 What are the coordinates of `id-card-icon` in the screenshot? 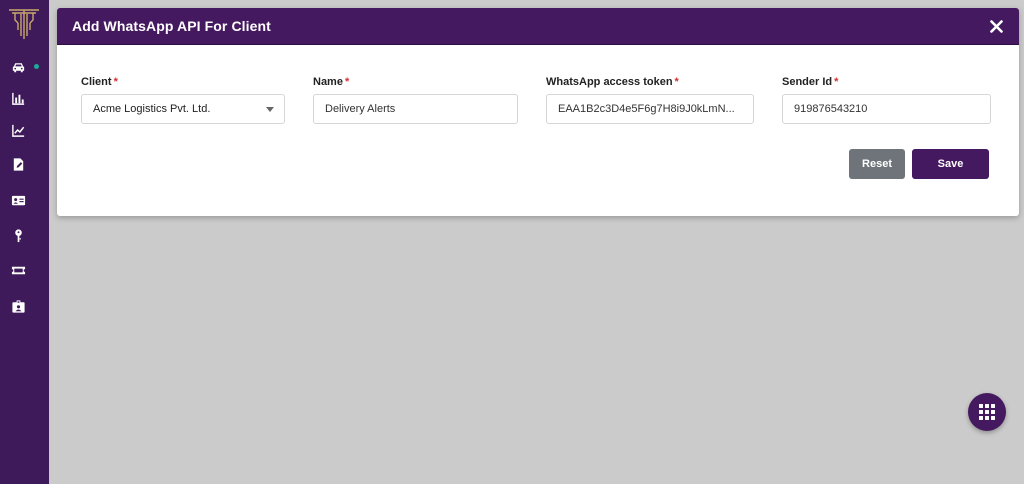 It's located at (18, 200).